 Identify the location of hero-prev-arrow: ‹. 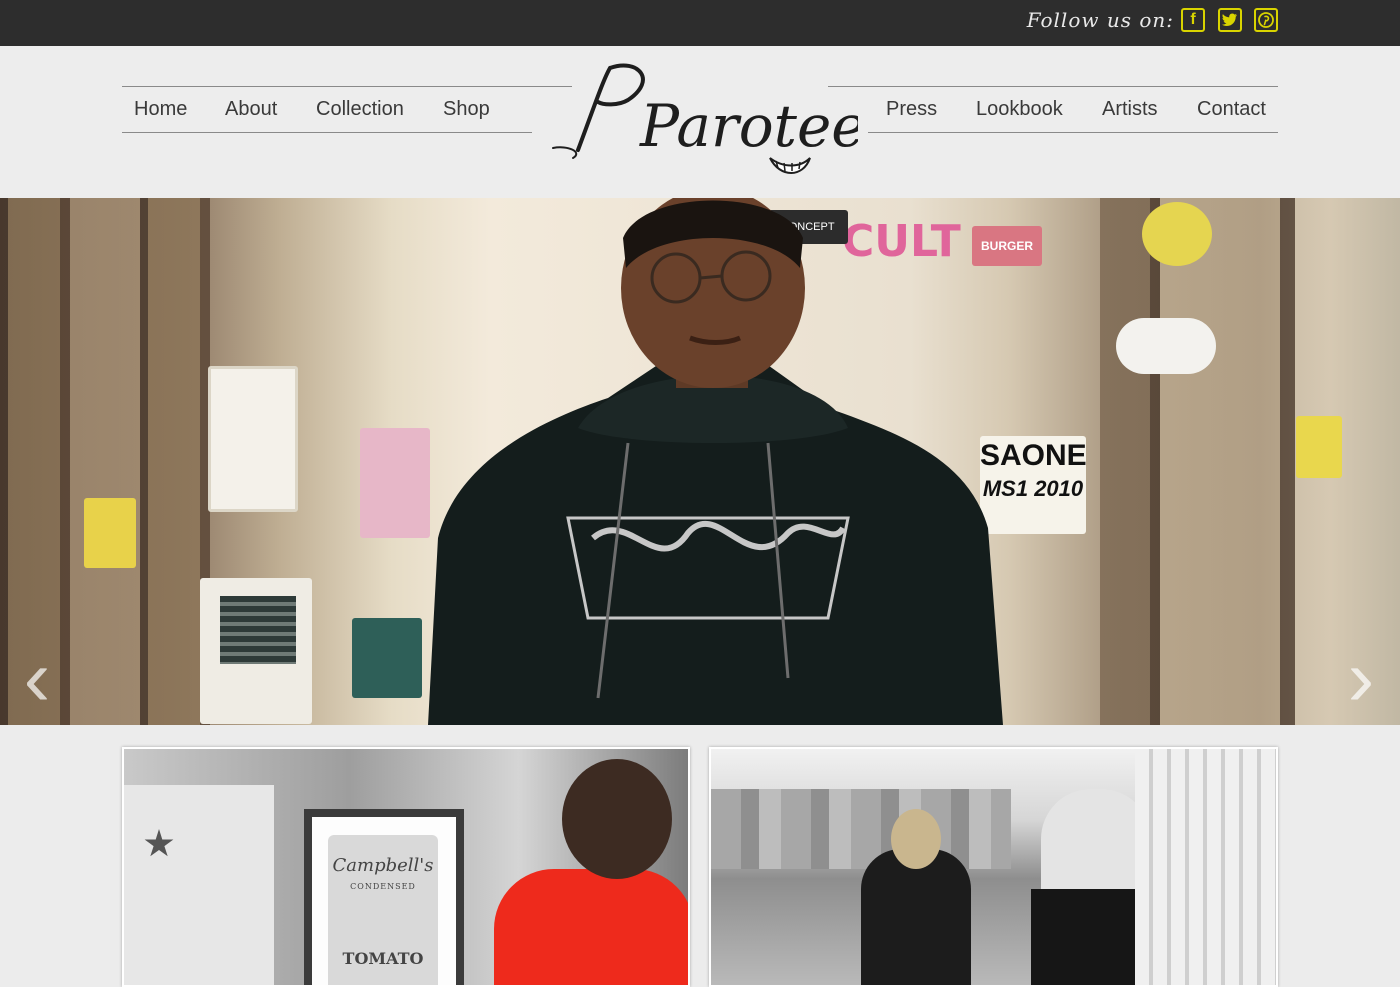
(37, 656).